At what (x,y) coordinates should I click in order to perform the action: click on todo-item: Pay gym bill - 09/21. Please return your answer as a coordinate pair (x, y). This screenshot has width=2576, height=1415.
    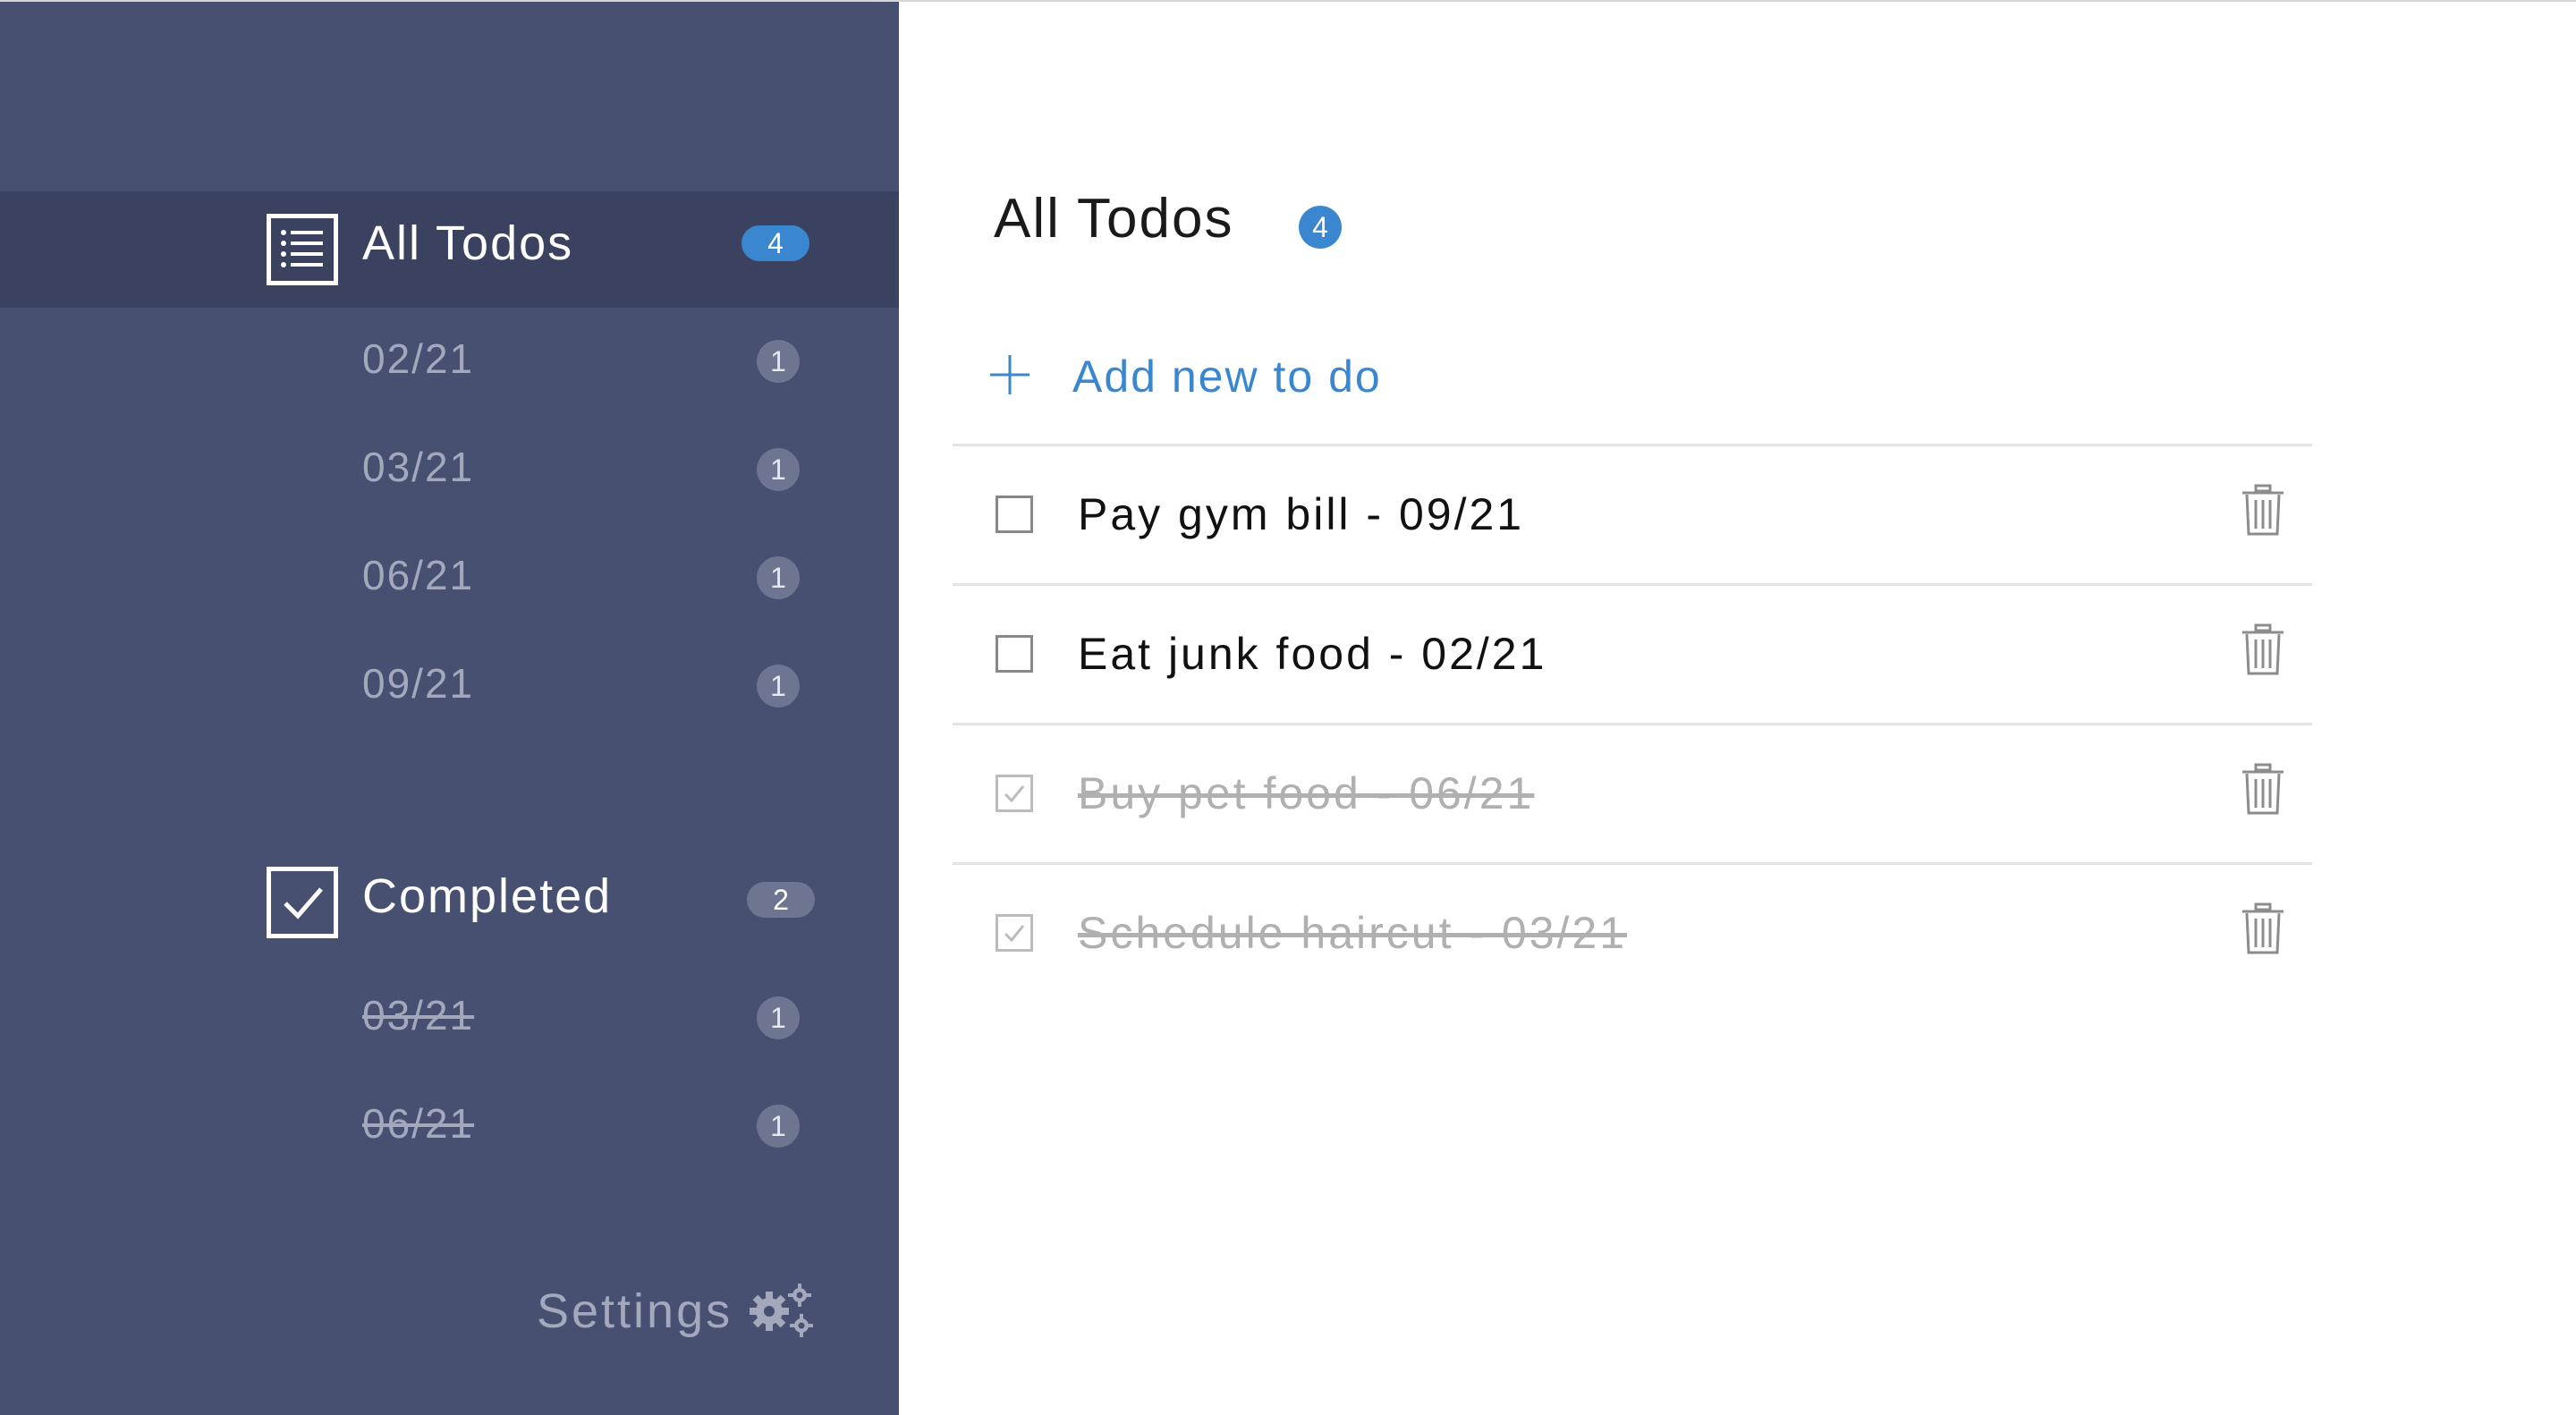
    Looking at the image, I should click on (1632, 514).